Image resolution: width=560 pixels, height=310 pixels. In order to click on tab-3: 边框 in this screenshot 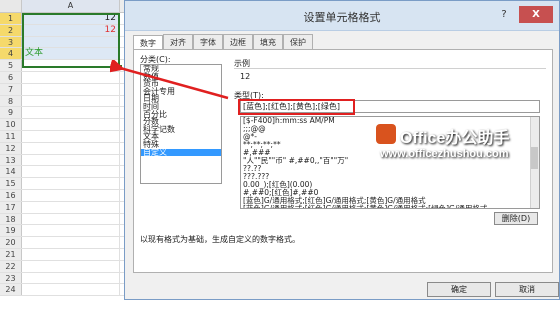, I will do `click(238, 42)`.